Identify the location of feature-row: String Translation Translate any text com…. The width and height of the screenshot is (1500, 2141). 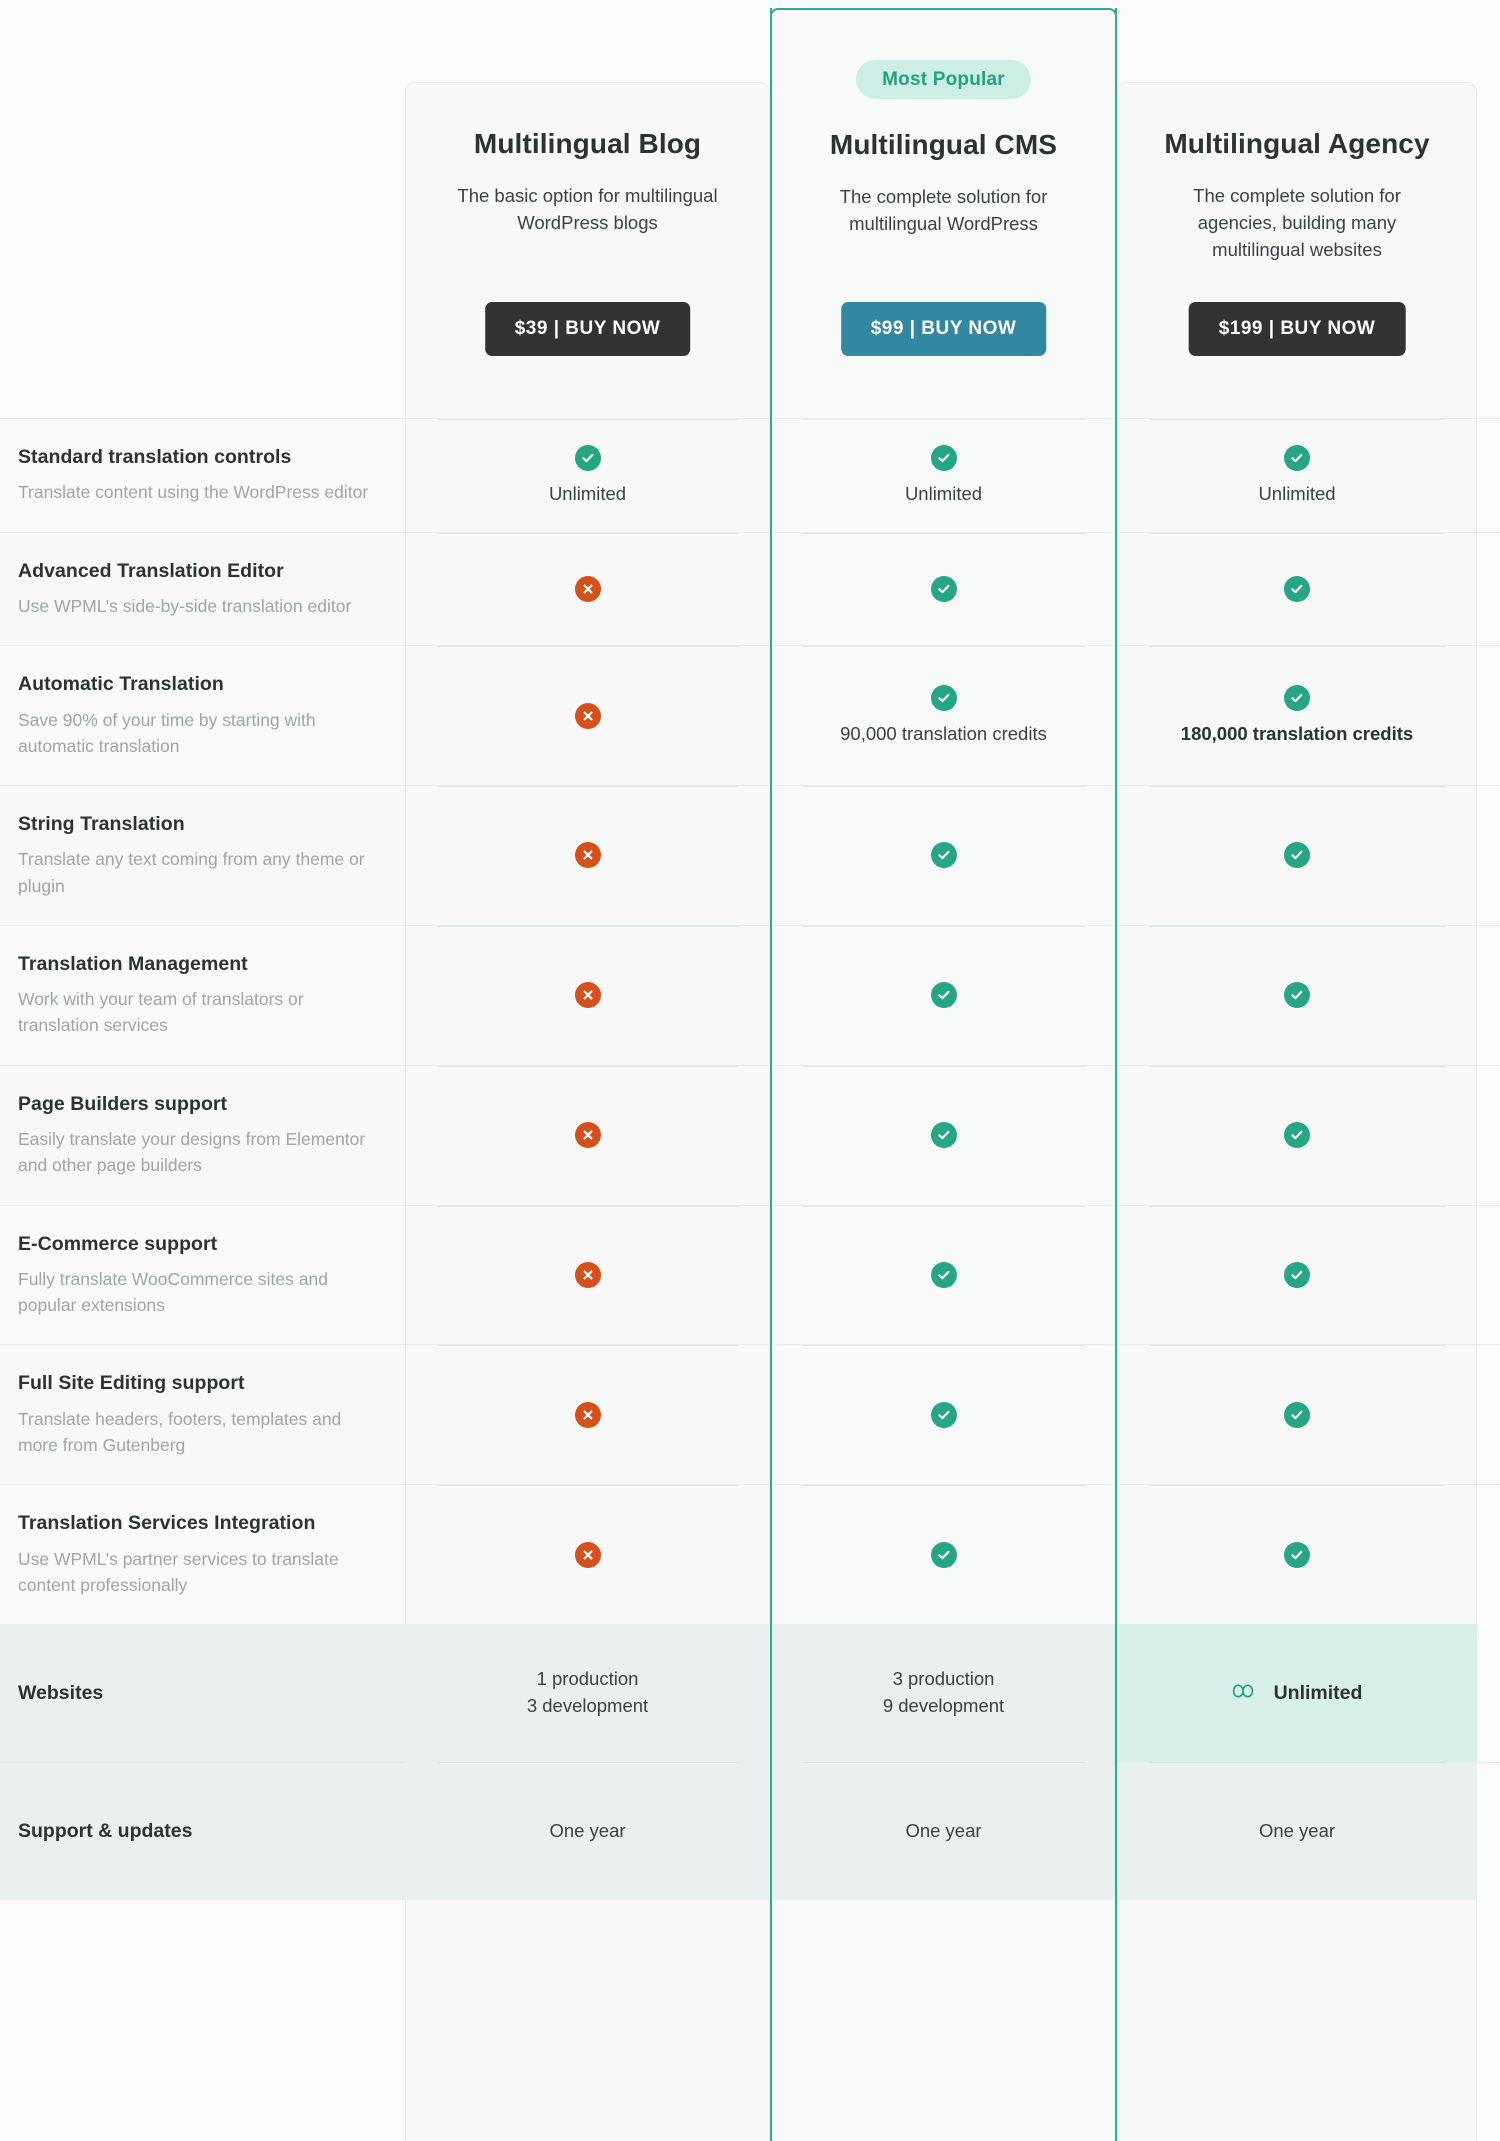
(750, 855).